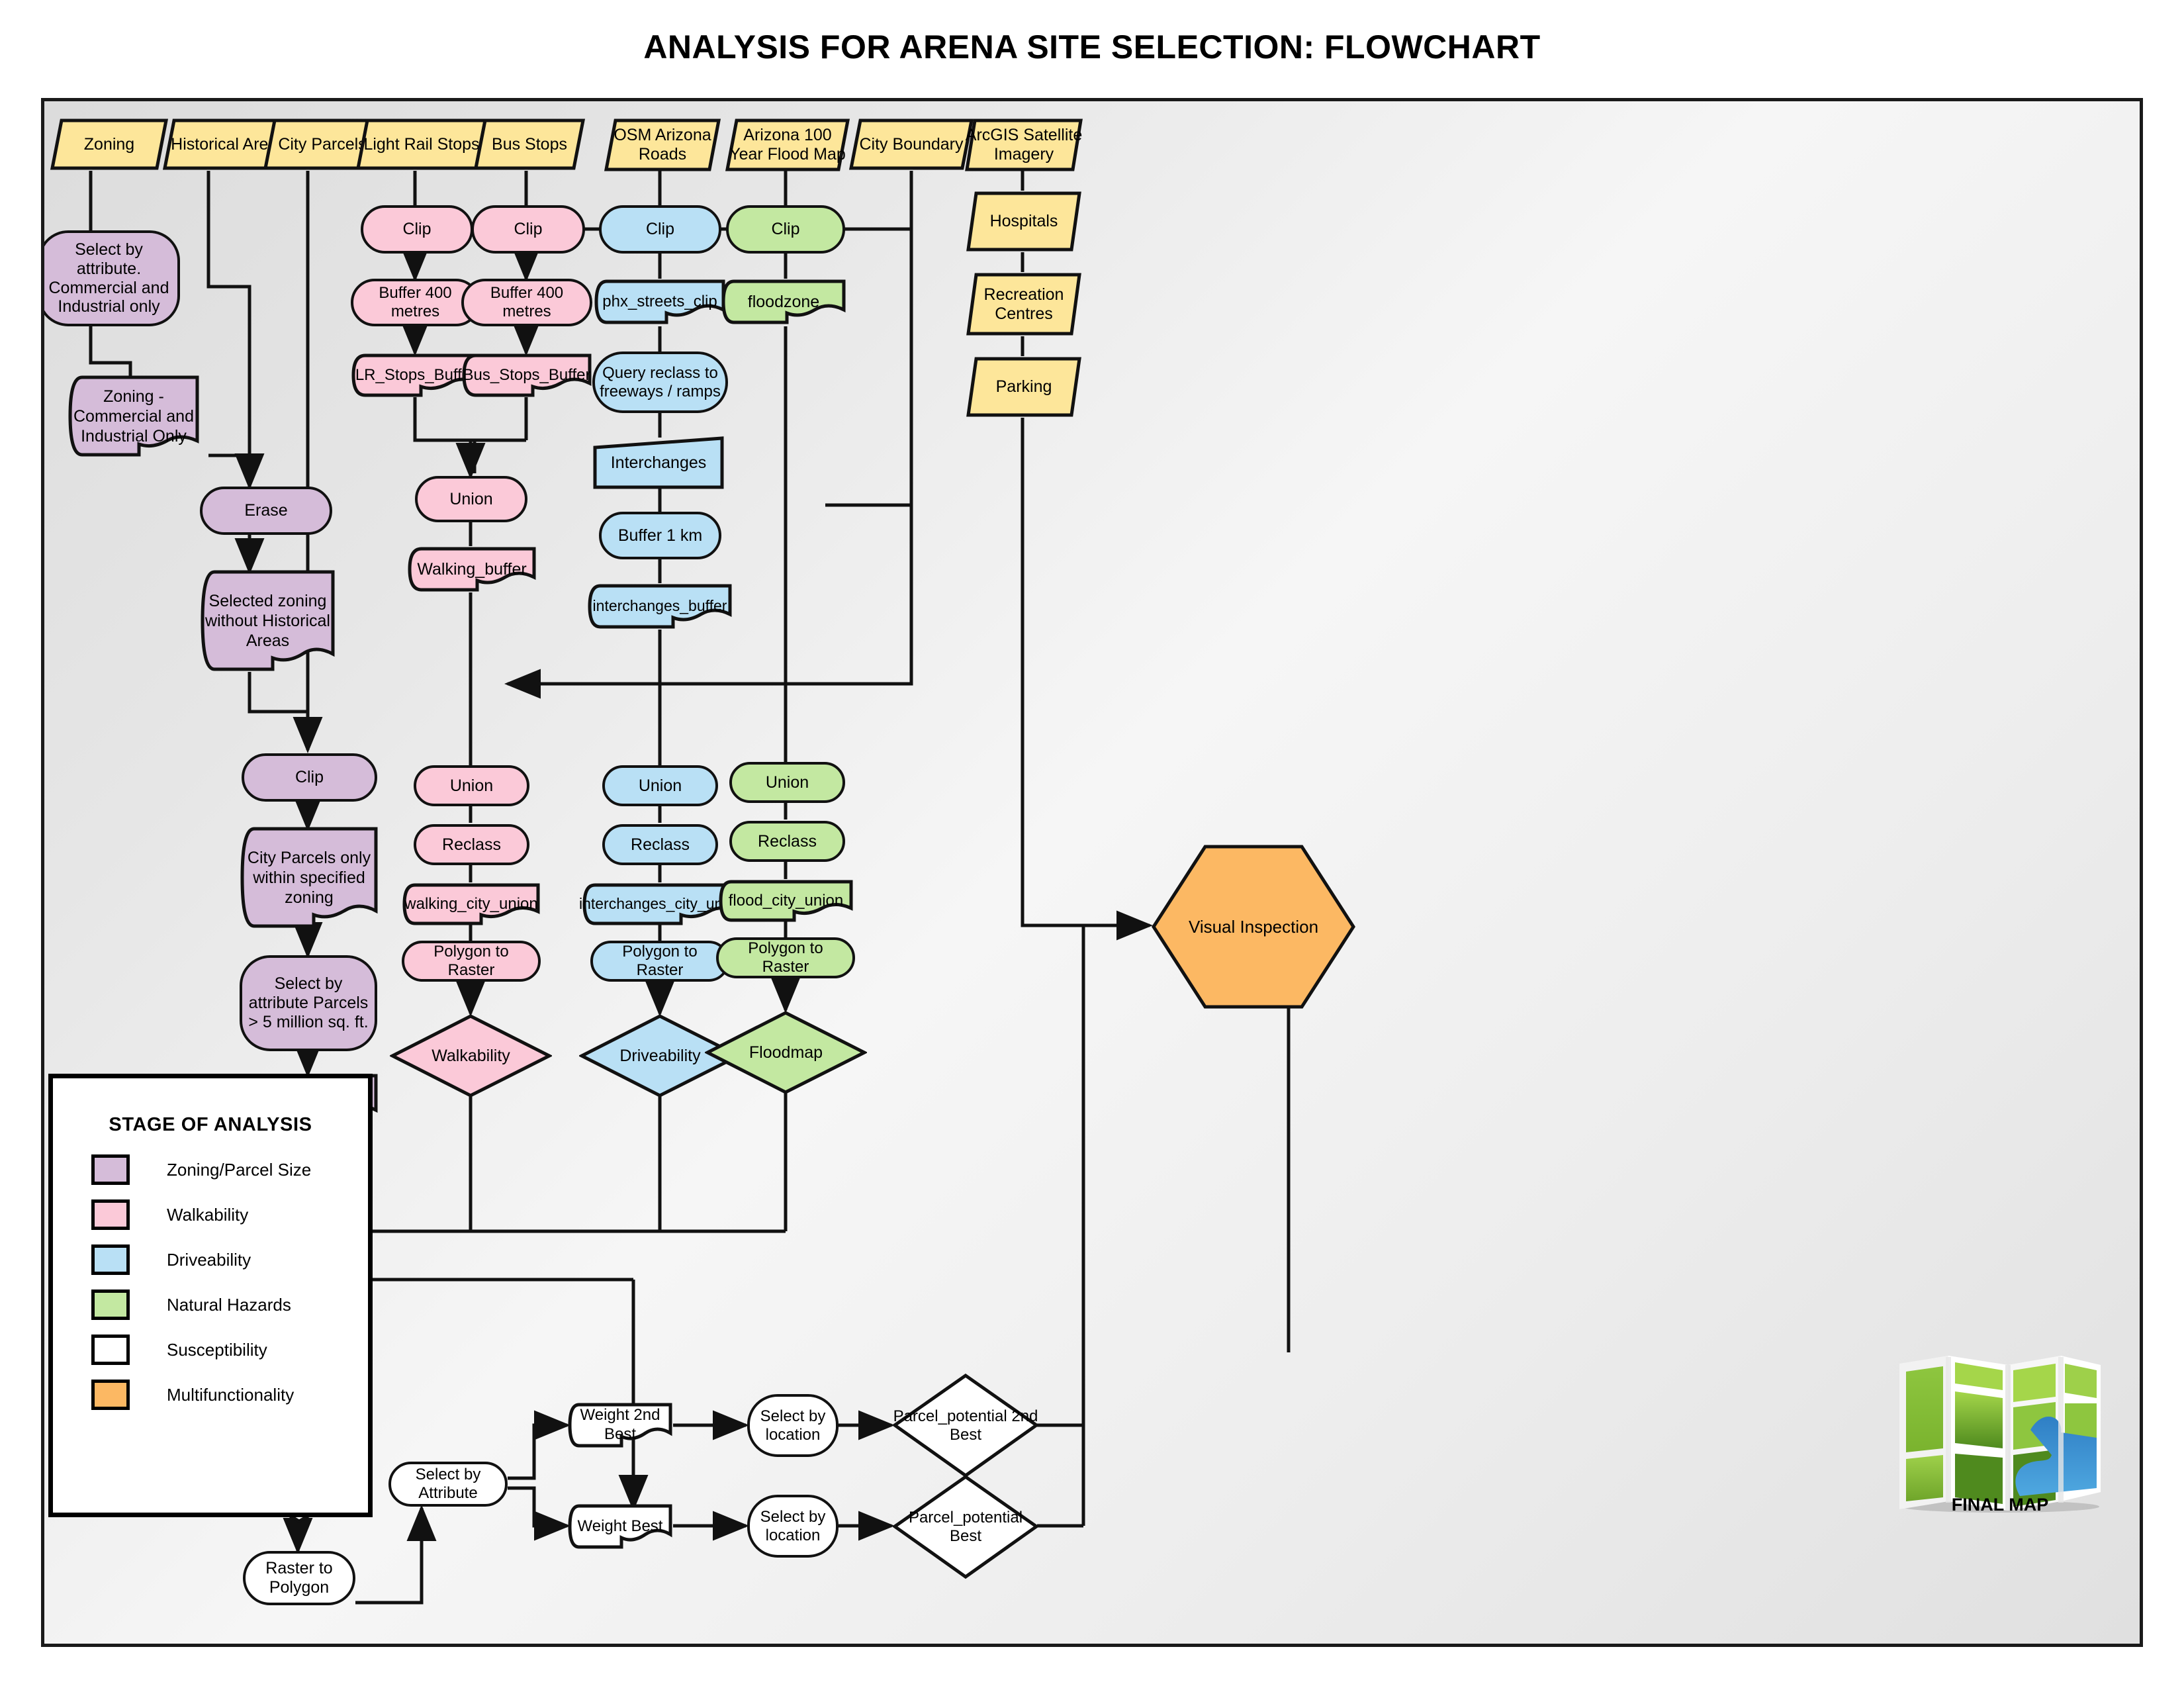  Describe the element at coordinates (210, 1124) in the screenshot. I see `legend-title: STAGE OF ANALYSIS` at that location.